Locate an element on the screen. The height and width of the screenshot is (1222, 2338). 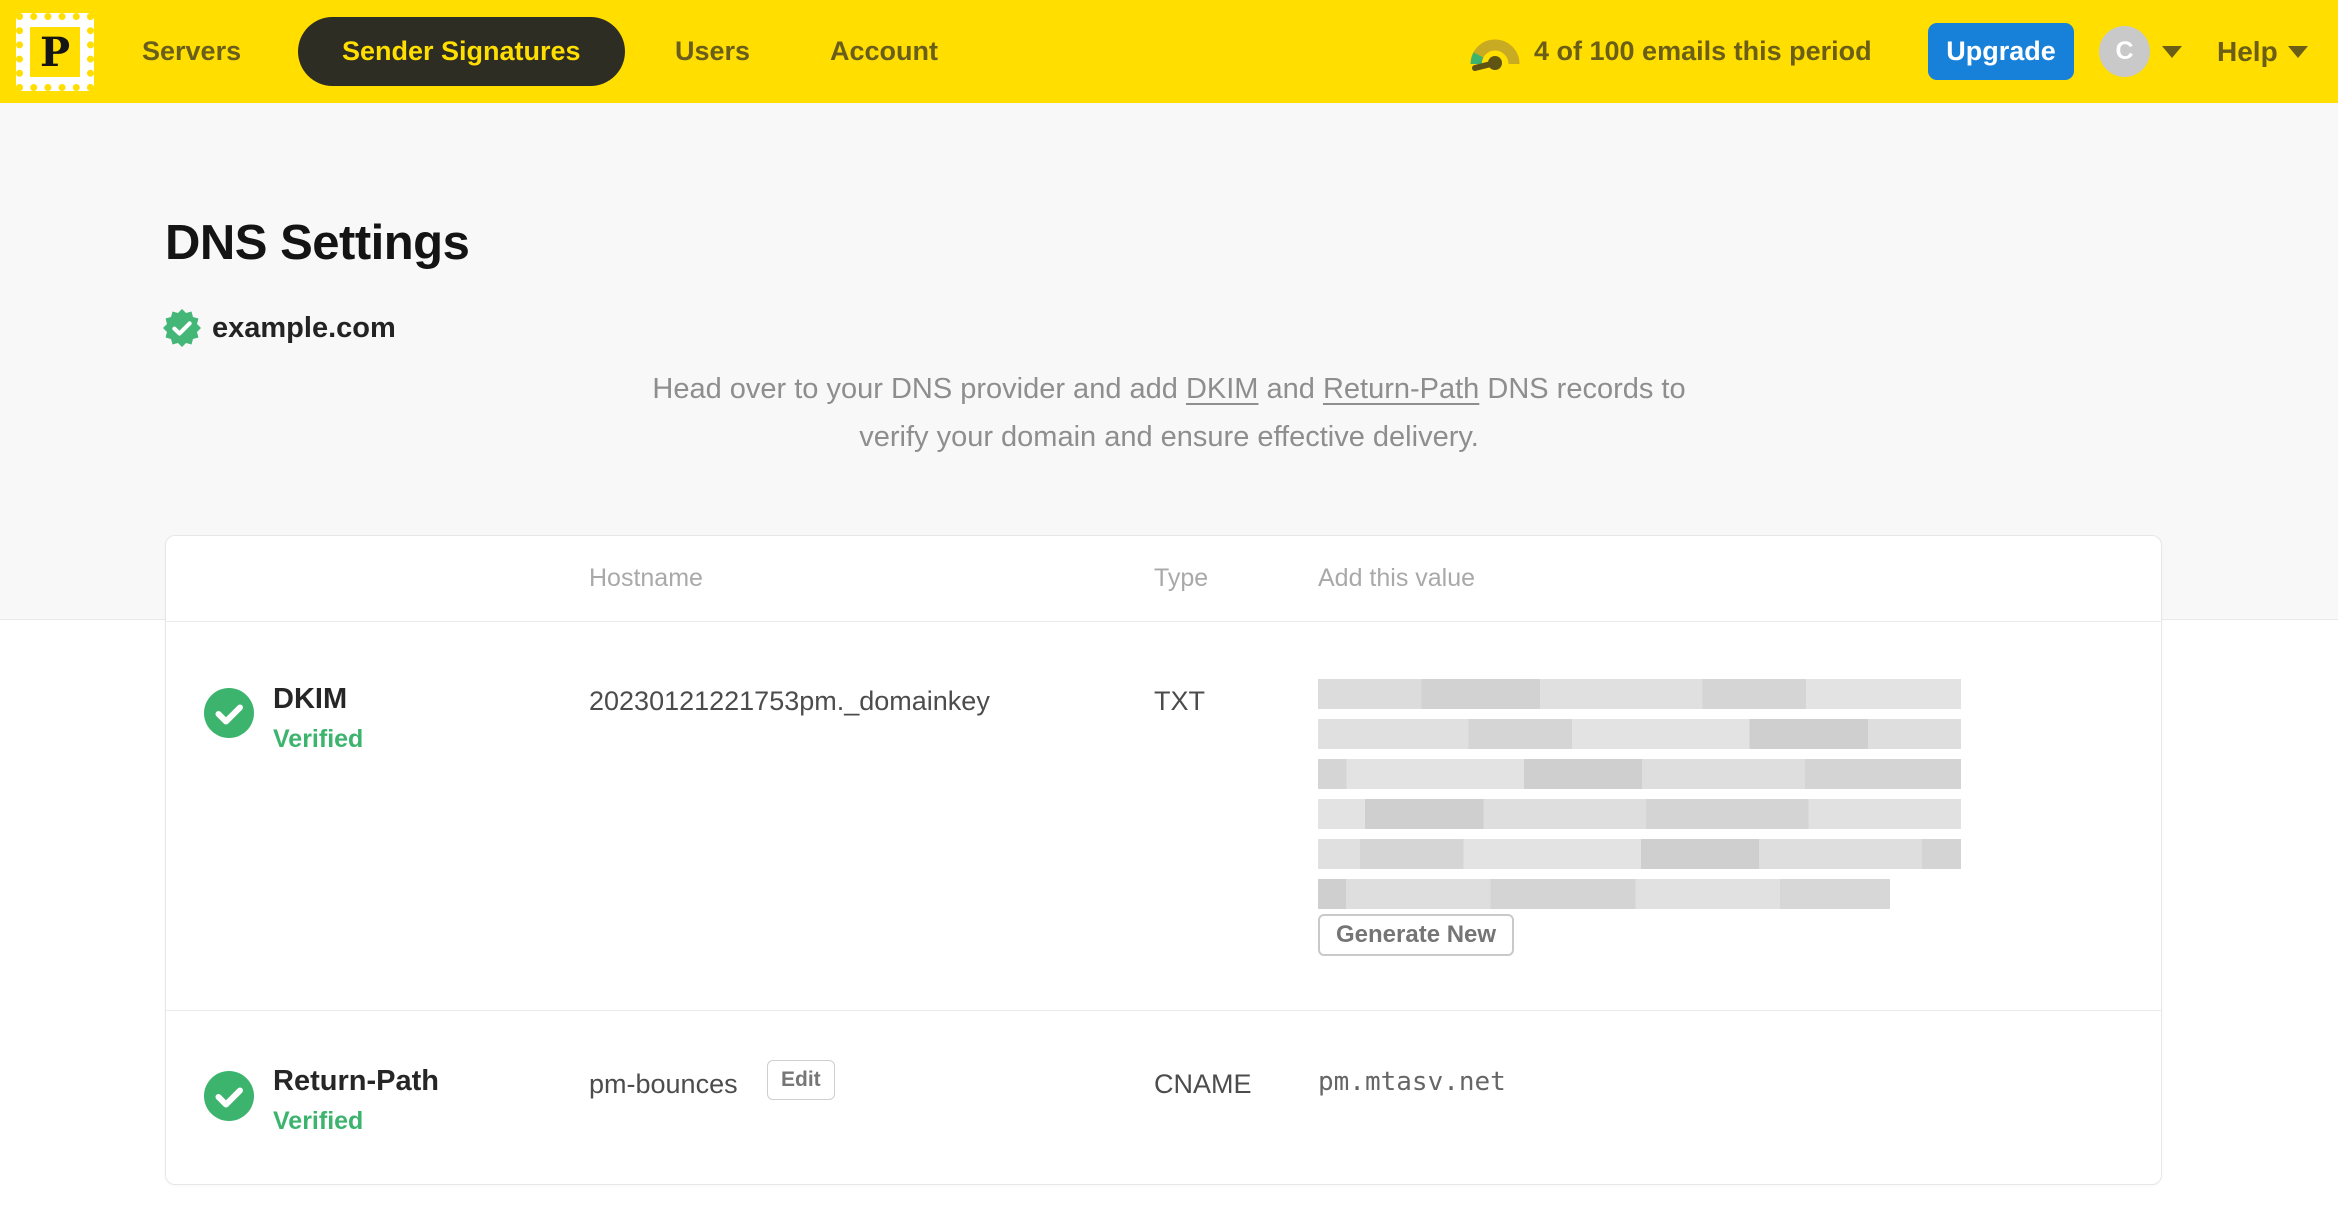
usage-text: 4 of 100 emails this period is located at coordinates (1703, 51).